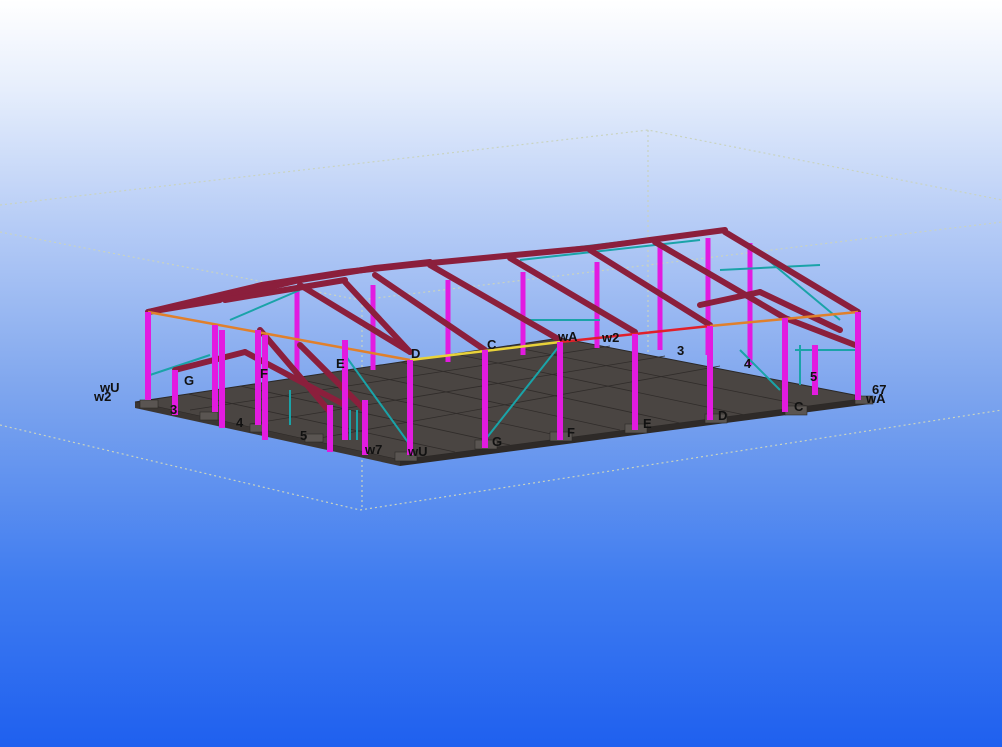 This screenshot has height=747, width=1002. Describe the element at coordinates (303, 435) in the screenshot. I see `grid-label-5-left: 5` at that location.